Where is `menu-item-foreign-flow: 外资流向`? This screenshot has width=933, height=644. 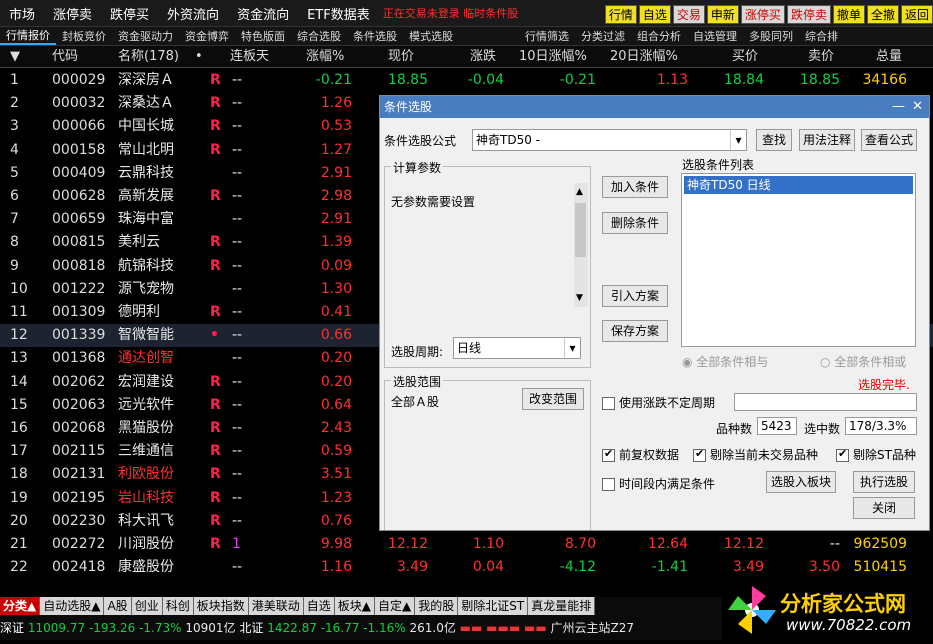 menu-item-foreign-flow: 外资流向 is located at coordinates (193, 13).